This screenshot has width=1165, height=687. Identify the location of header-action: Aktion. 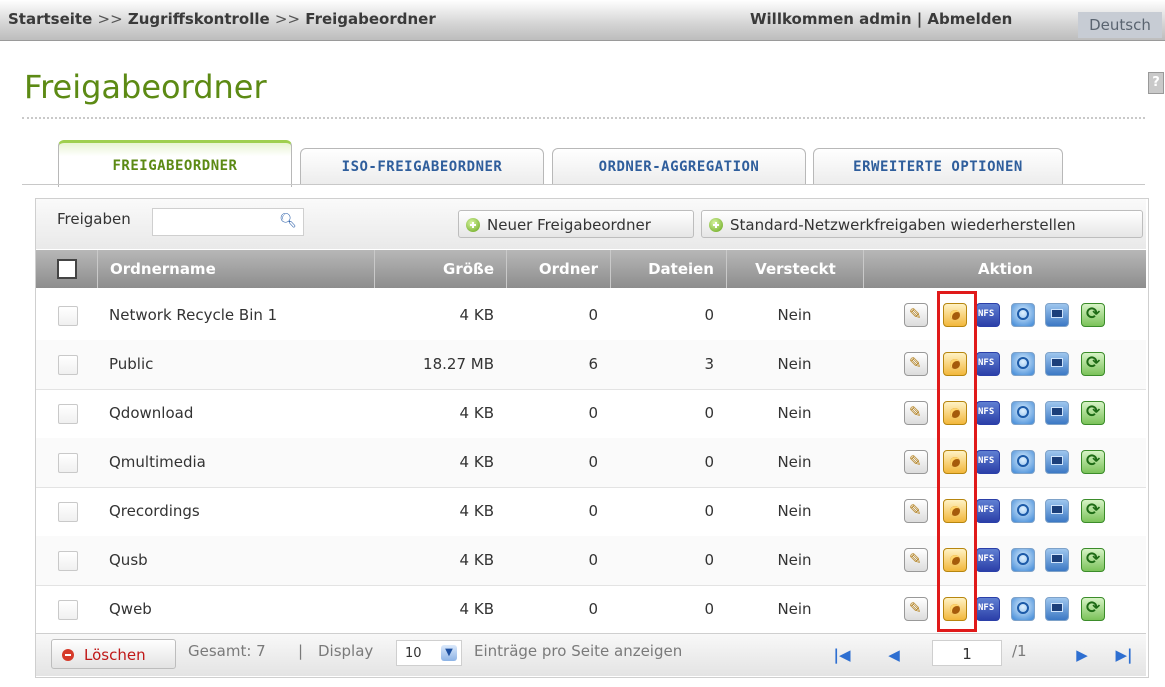
(1005, 269).